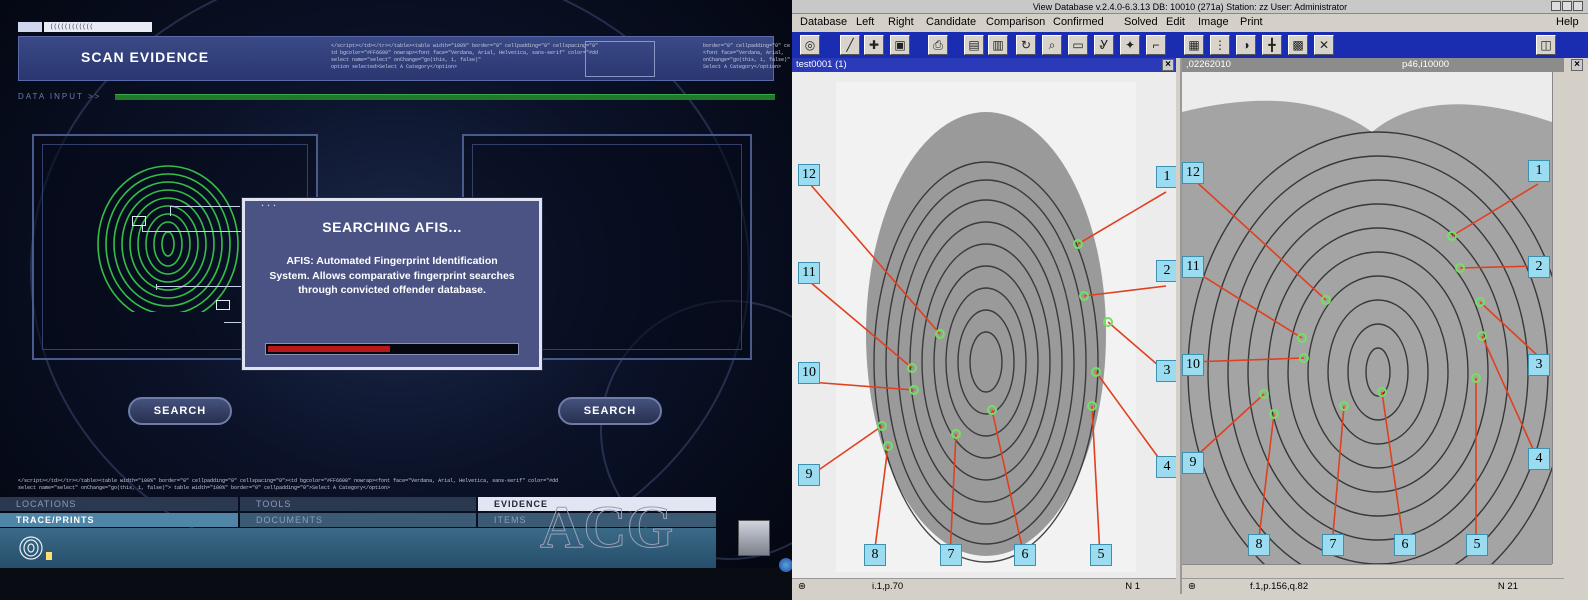 The height and width of the screenshot is (600, 1588). What do you see at coordinates (821, 64) in the screenshot?
I see `latent-pane-title: test0001 (1)` at bounding box center [821, 64].